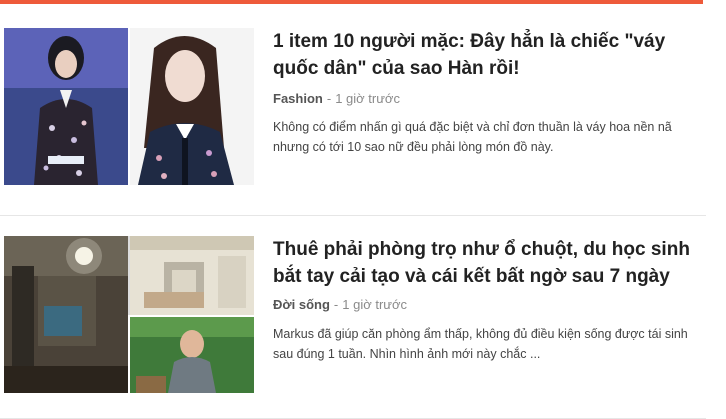 The width and height of the screenshot is (726, 419). What do you see at coordinates (351, 2) in the screenshot?
I see `top-accent-bar` at bounding box center [351, 2].